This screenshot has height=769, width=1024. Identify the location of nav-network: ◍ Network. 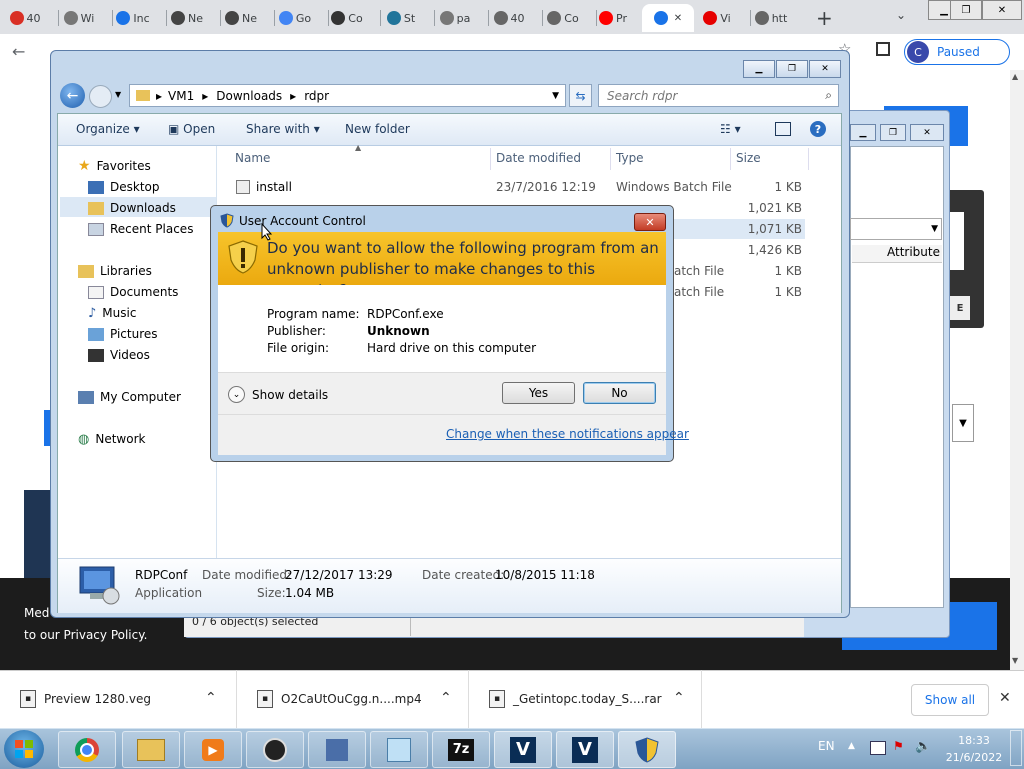
(111, 439).